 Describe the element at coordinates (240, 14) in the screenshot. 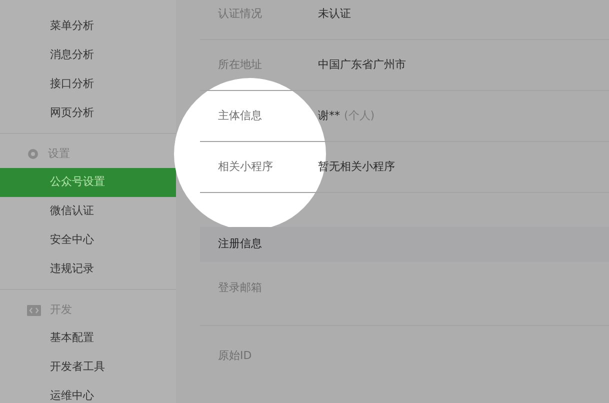

I see `field-label: 认证情况` at that location.